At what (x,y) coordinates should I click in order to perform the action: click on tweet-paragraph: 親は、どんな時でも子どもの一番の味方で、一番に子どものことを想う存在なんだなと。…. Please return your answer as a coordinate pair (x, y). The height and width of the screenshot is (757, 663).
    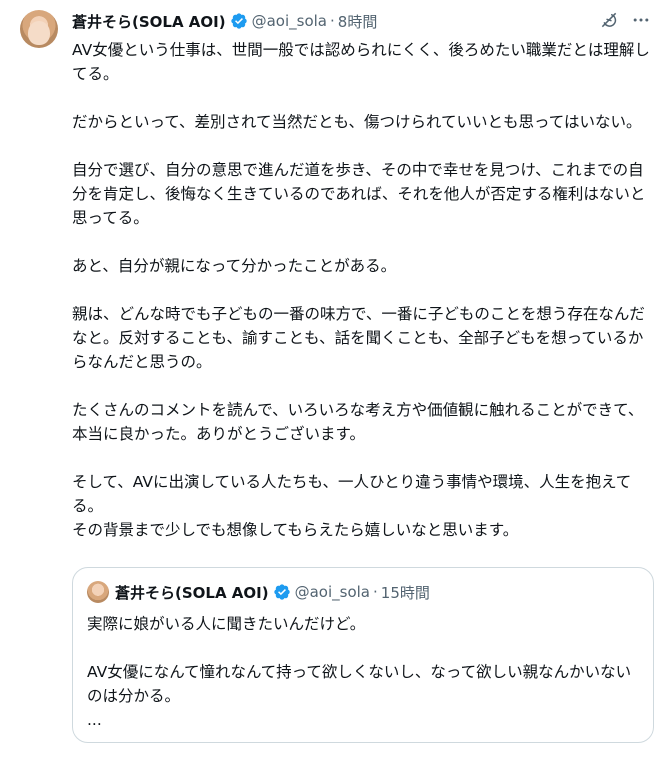
    Looking at the image, I should click on (358, 338).